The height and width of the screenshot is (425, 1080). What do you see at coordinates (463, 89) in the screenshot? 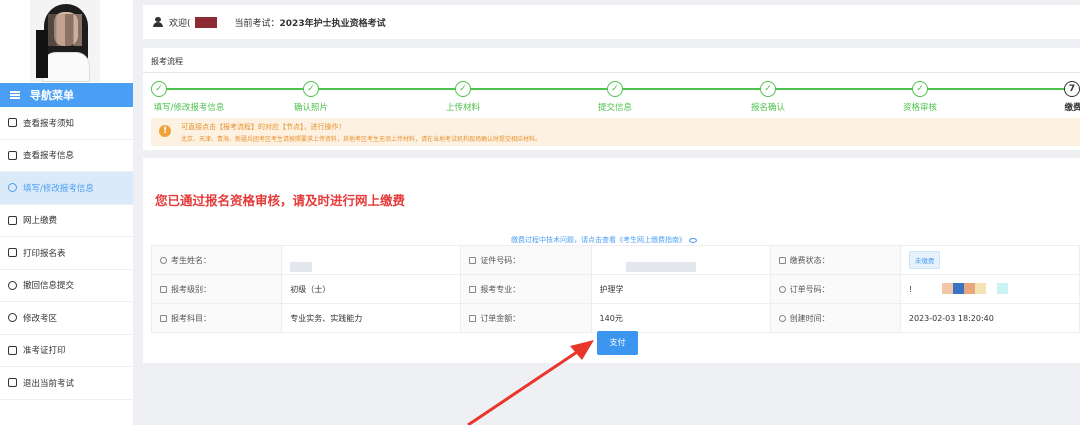
I see `step-3-node: ✓` at bounding box center [463, 89].